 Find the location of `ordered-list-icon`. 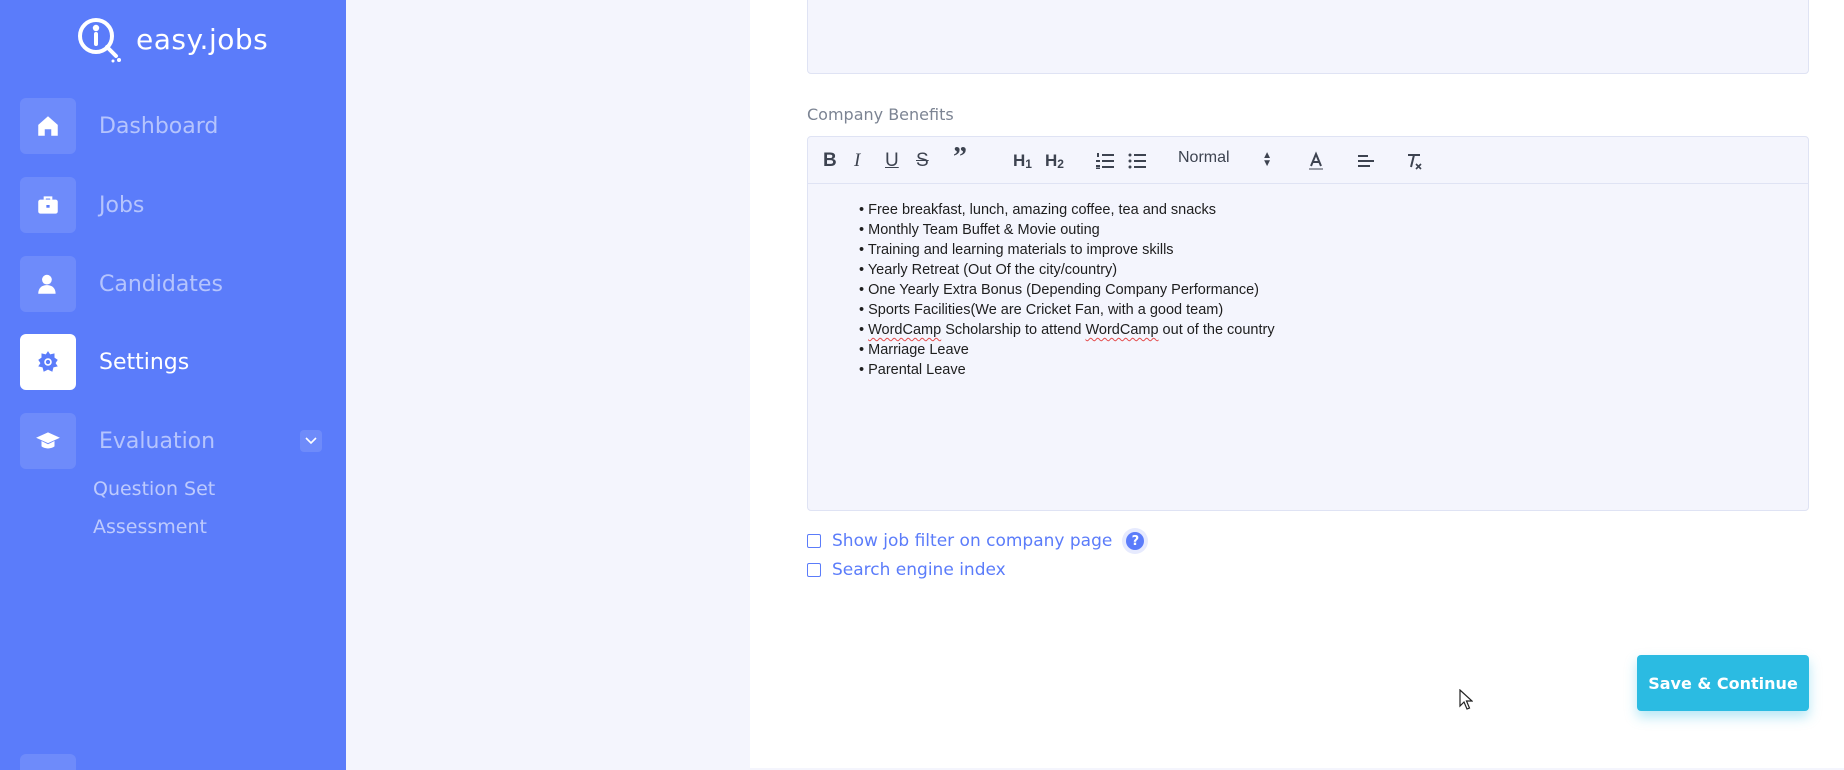

ordered-list-icon is located at coordinates (1105, 161).